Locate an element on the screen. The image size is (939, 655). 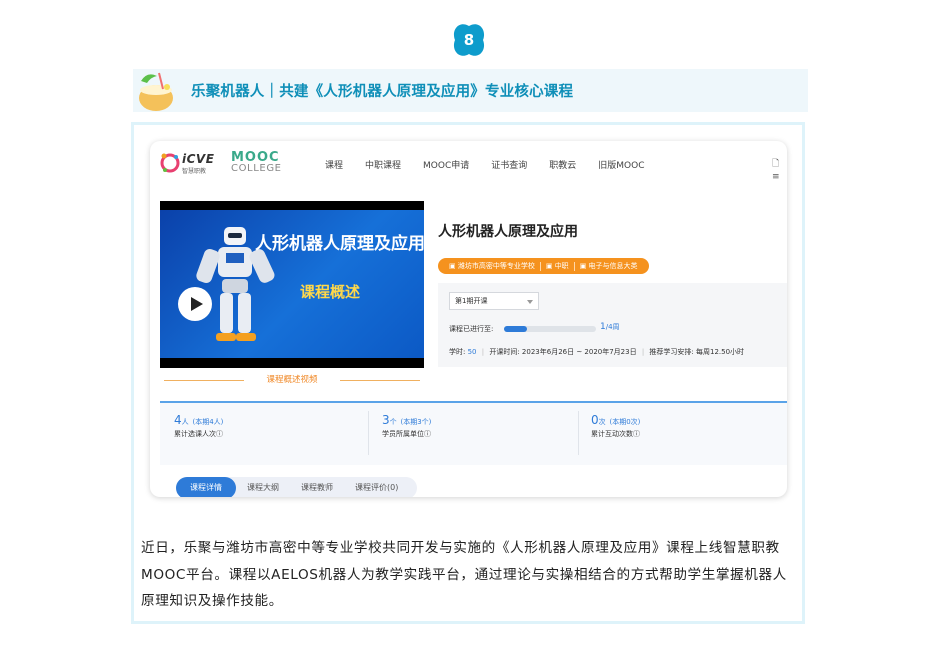
progress-total: /4周 is located at coordinates (612, 327).